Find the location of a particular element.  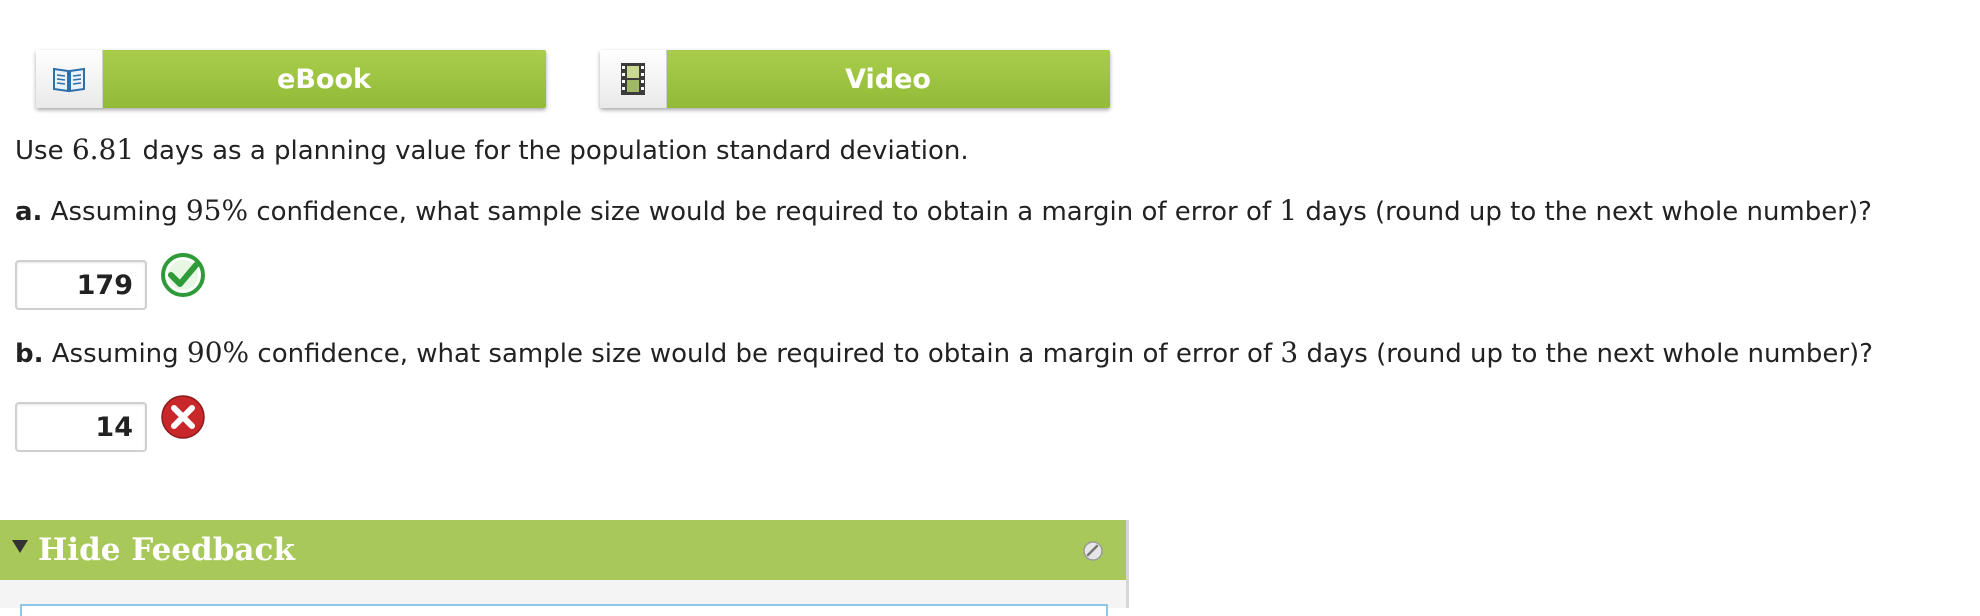

question-a-margin: 1 is located at coordinates (1288, 210).